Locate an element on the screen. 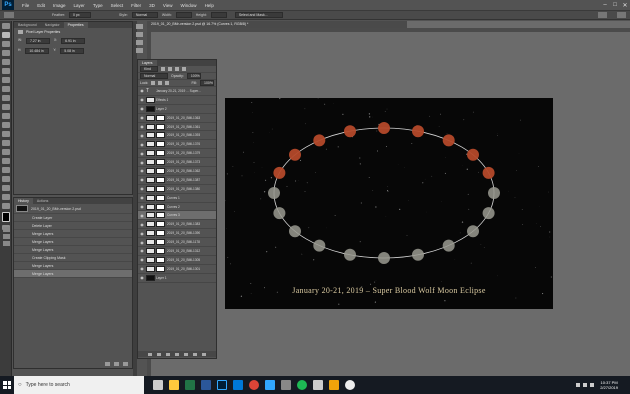  eraser-tool-icon is located at coordinates (6, 125).